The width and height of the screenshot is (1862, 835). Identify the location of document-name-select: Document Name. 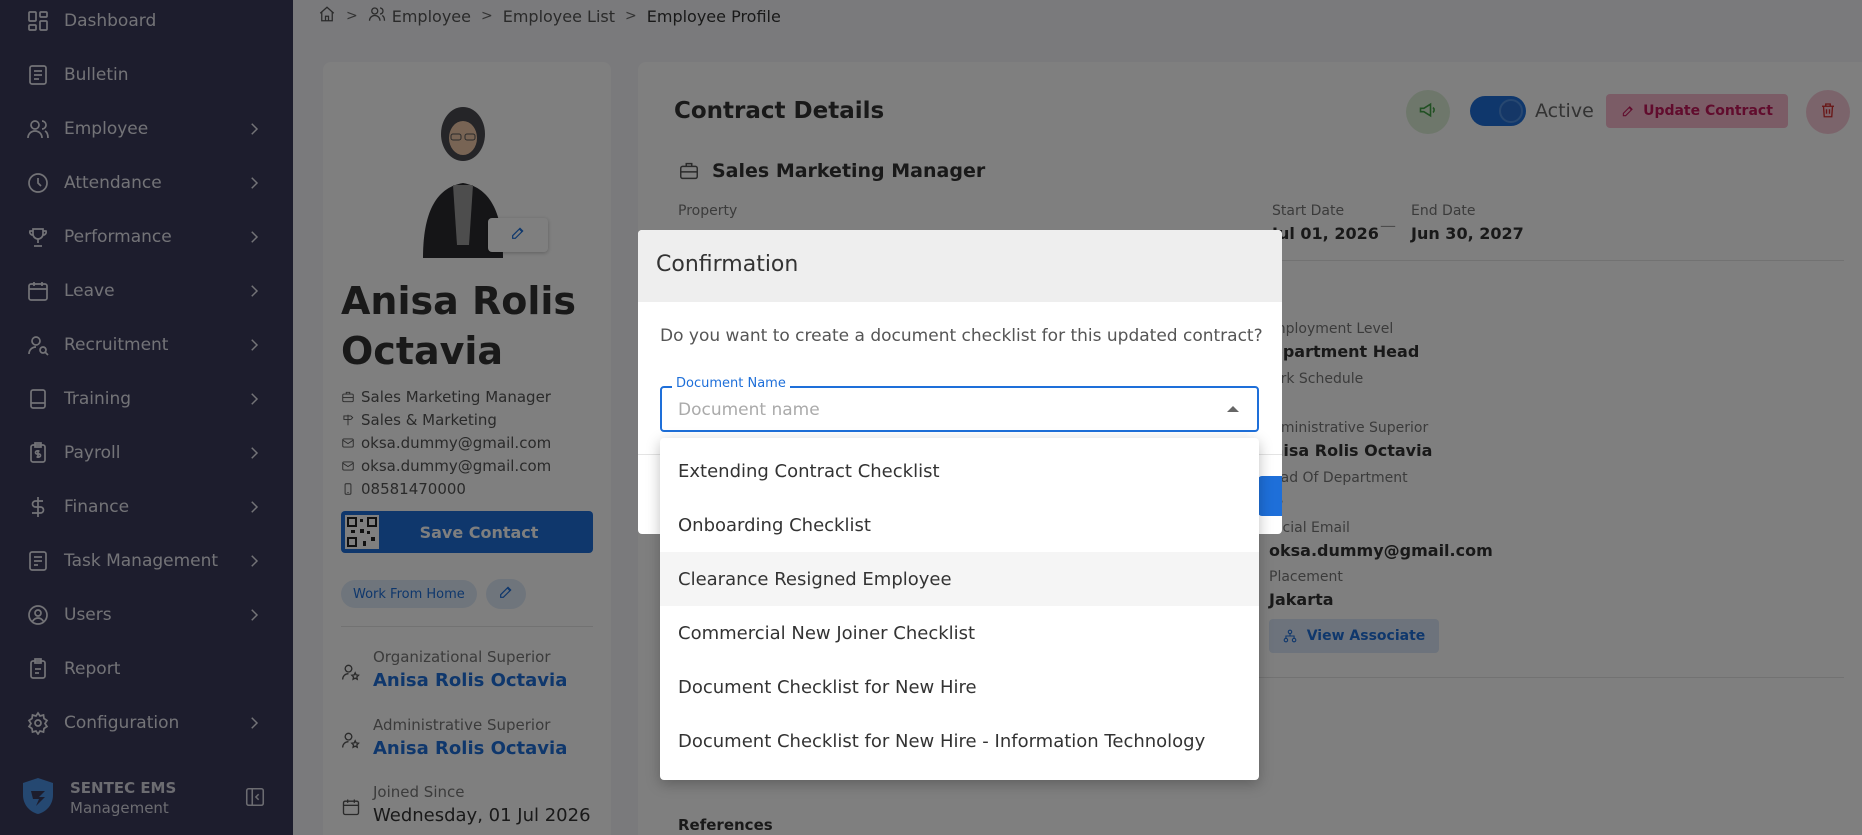
(959, 404).